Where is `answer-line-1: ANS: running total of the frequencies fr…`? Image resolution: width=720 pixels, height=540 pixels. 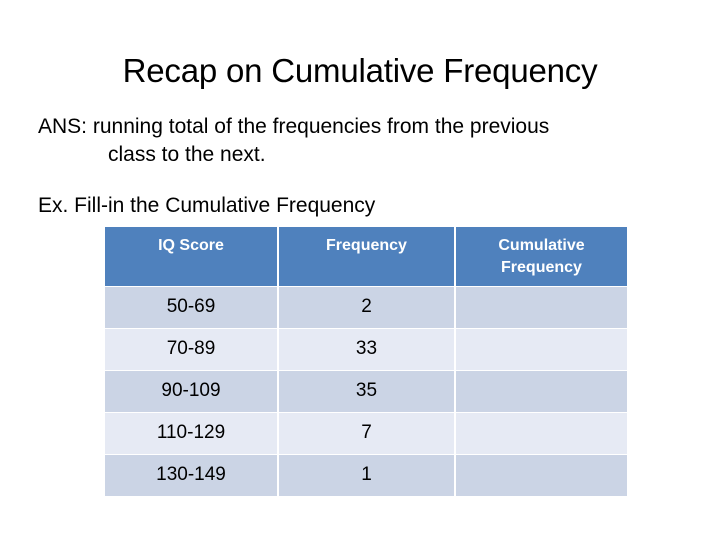
answer-line-1: ANS: running total of the frequencies fr… is located at coordinates (294, 126).